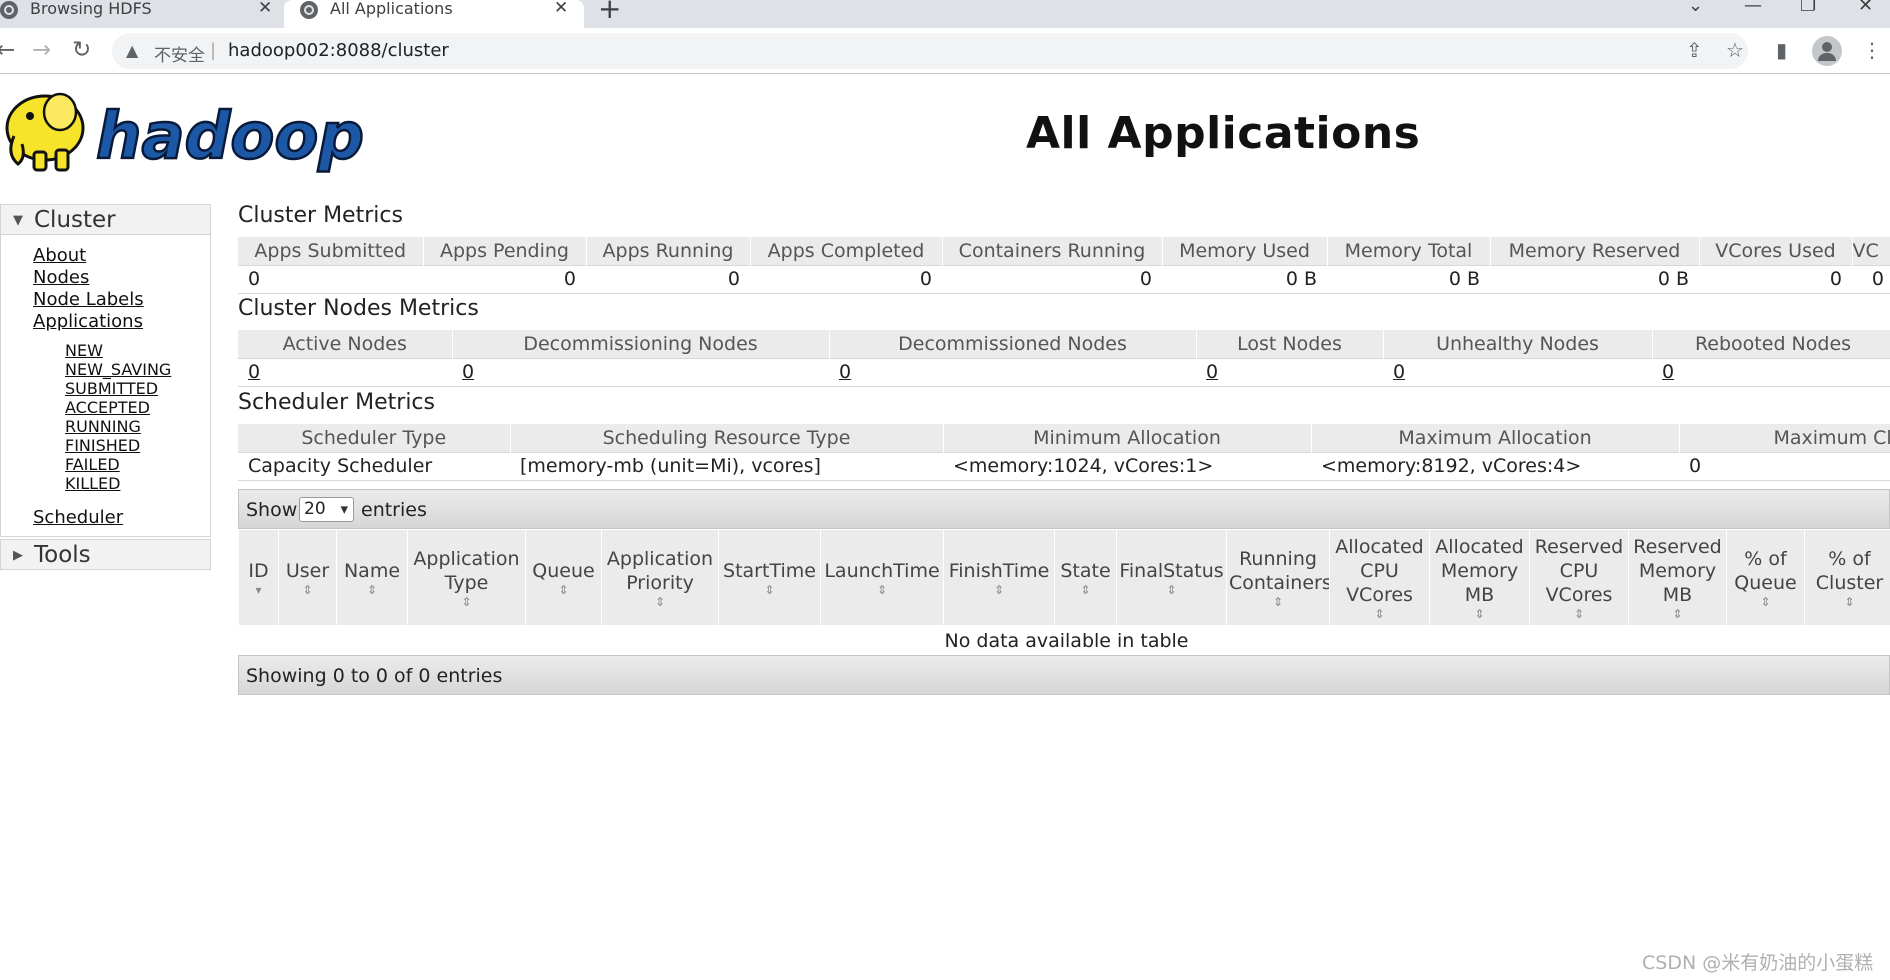  I want to click on col-header: Apps Pending, so click(505, 251).